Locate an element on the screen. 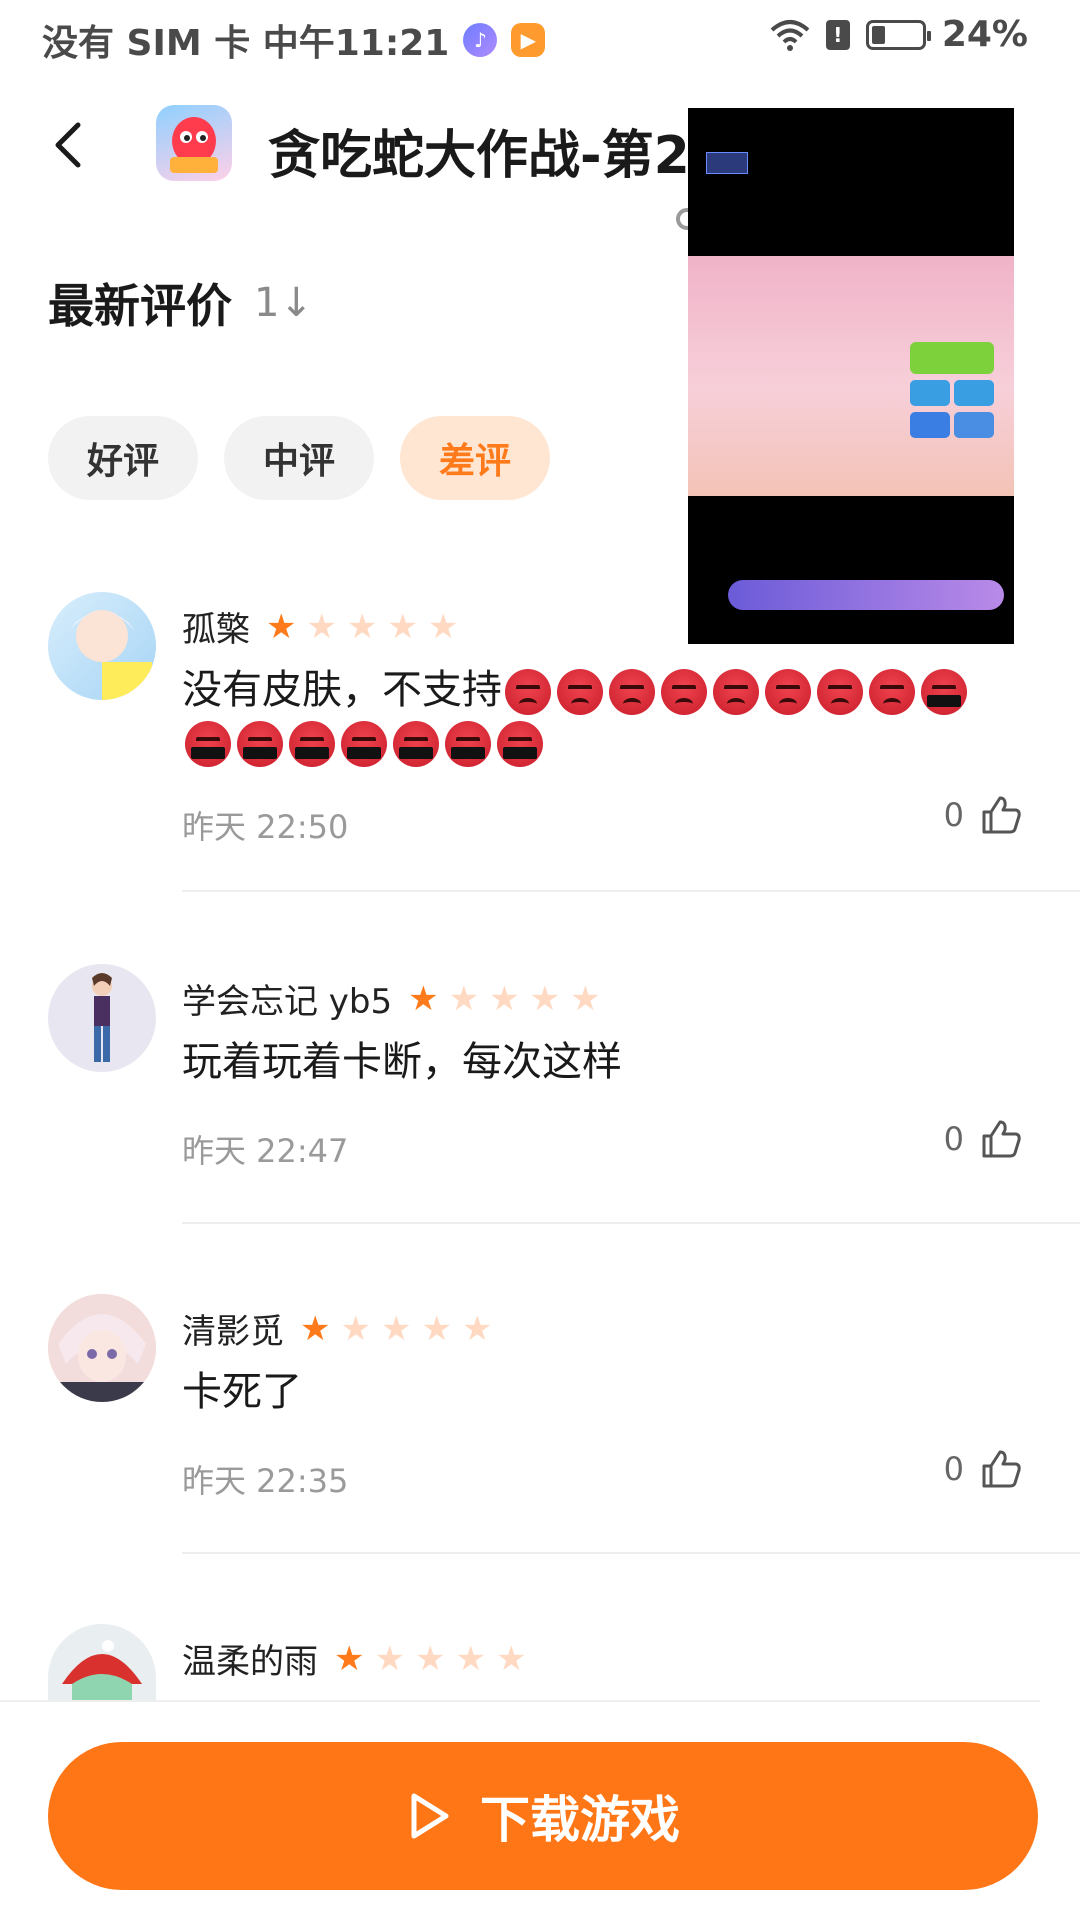  battery-icon is located at coordinates (898, 34).